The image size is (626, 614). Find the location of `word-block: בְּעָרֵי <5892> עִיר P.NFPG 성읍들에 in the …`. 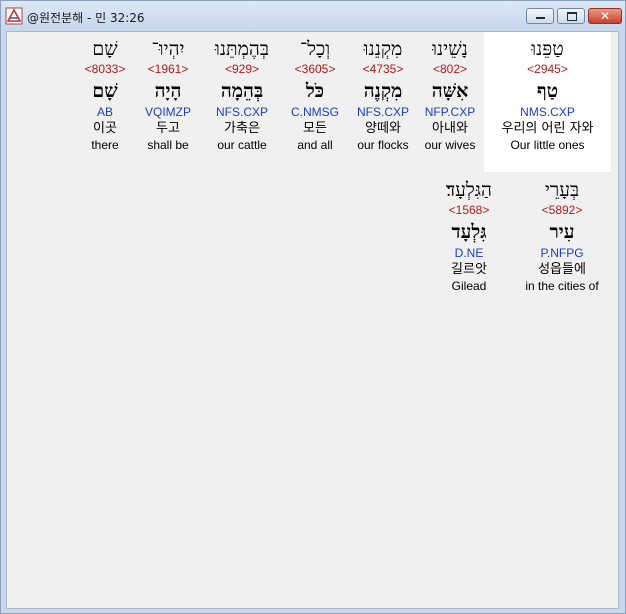

word-block: בְּעָרֵי <5892> עִיר P.NFPG 성읍들에 in the … is located at coordinates (562, 243).